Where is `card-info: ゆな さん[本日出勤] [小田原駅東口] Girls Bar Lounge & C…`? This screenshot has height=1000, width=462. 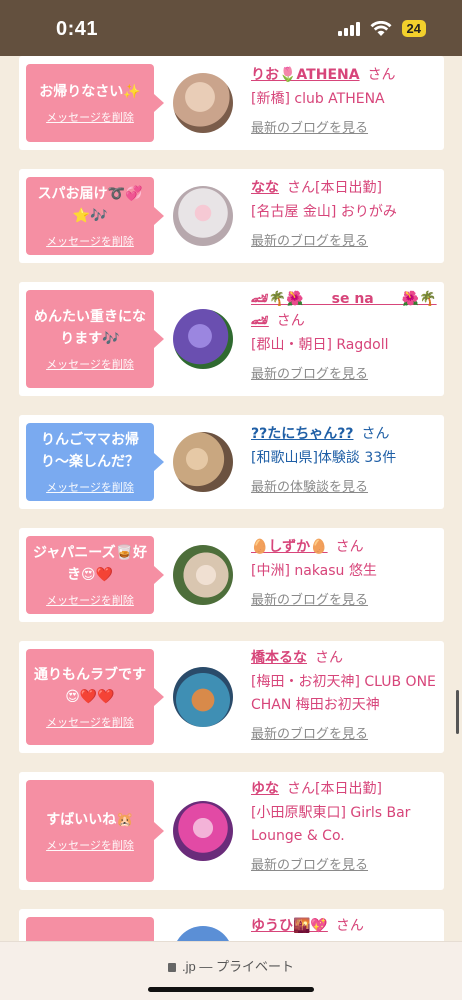
card-info: ゆな さん[本日出勤] [小田原駅東口] Girls Bar Lounge & C… is located at coordinates (346, 825).